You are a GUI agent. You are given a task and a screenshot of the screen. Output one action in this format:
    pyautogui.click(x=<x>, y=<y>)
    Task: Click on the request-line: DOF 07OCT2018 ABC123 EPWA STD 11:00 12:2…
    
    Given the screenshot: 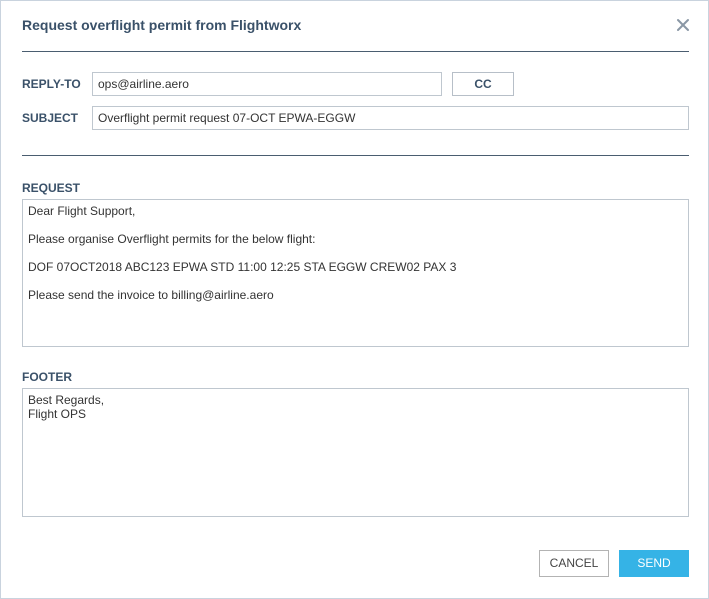 What is the action you would take?
    pyautogui.click(x=242, y=267)
    